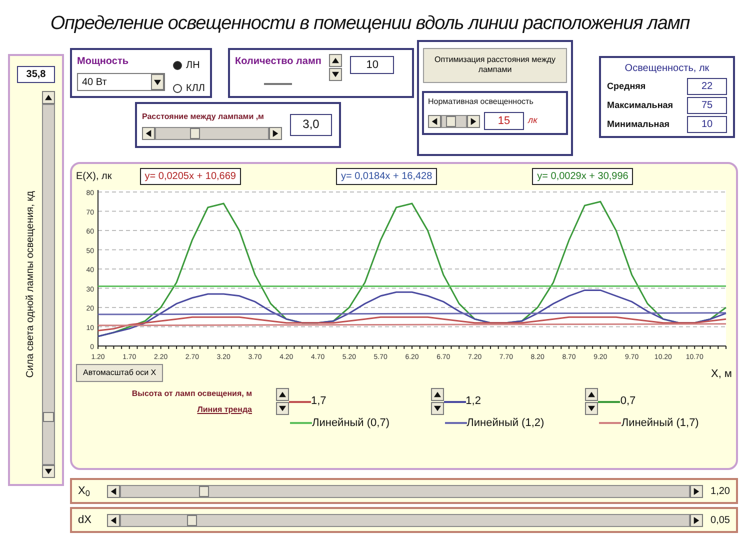 The image size is (740, 536). I want to click on radio-label: КЛЛ, so click(195, 89).